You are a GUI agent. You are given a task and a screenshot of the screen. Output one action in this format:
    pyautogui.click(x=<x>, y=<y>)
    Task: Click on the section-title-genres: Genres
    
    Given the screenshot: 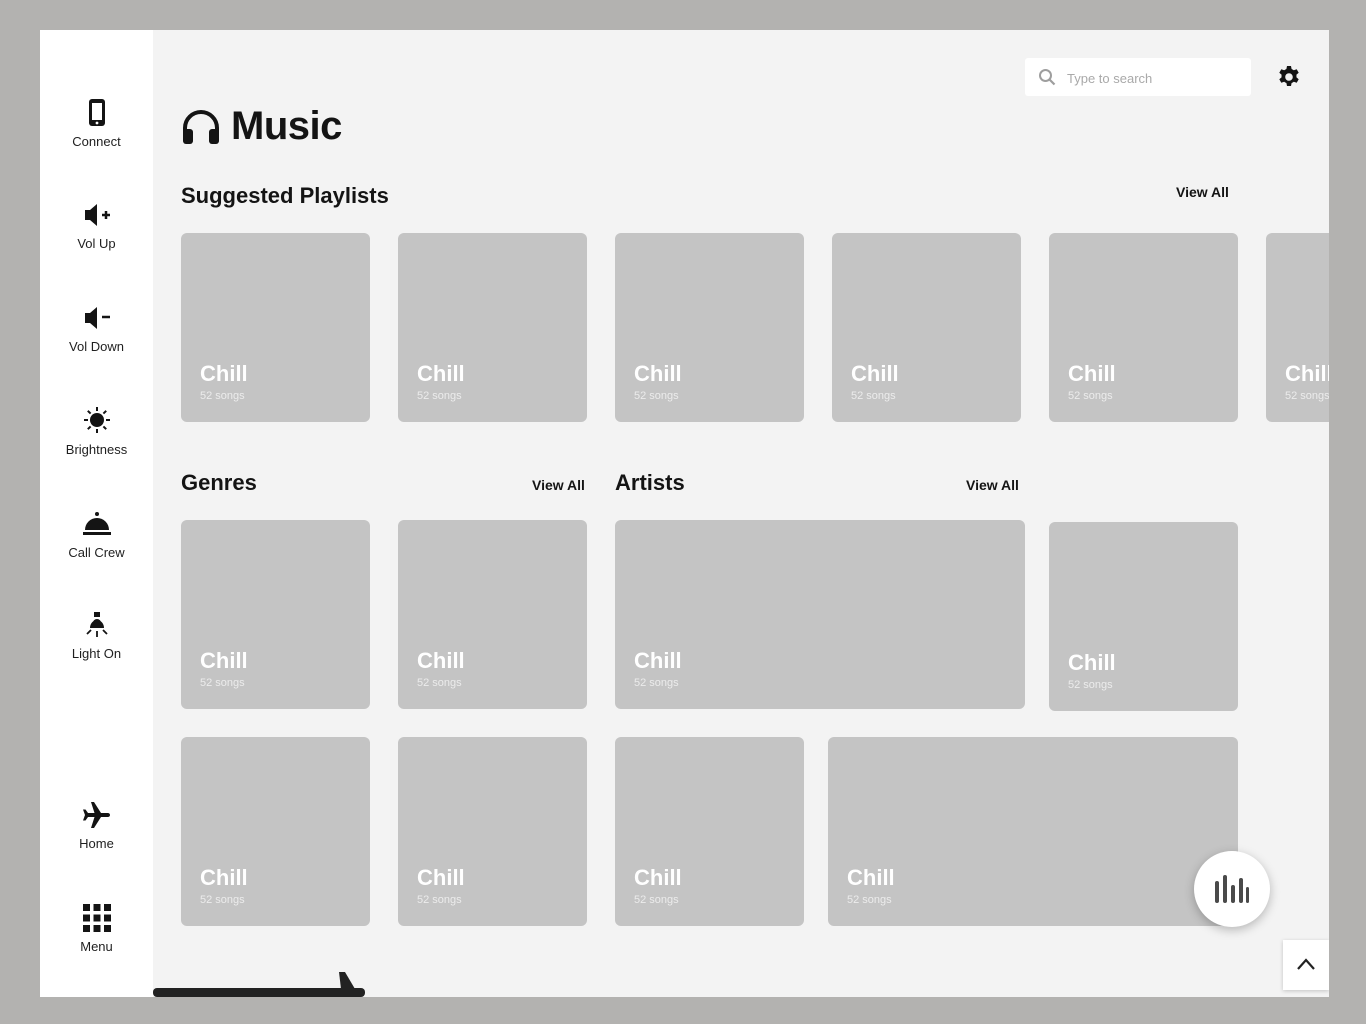 What is the action you would take?
    pyautogui.click(x=219, y=482)
    